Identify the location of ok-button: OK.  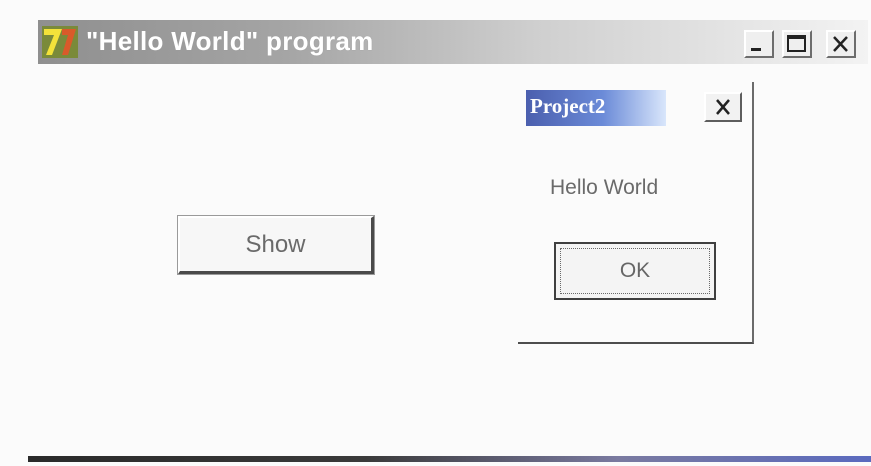
(635, 271).